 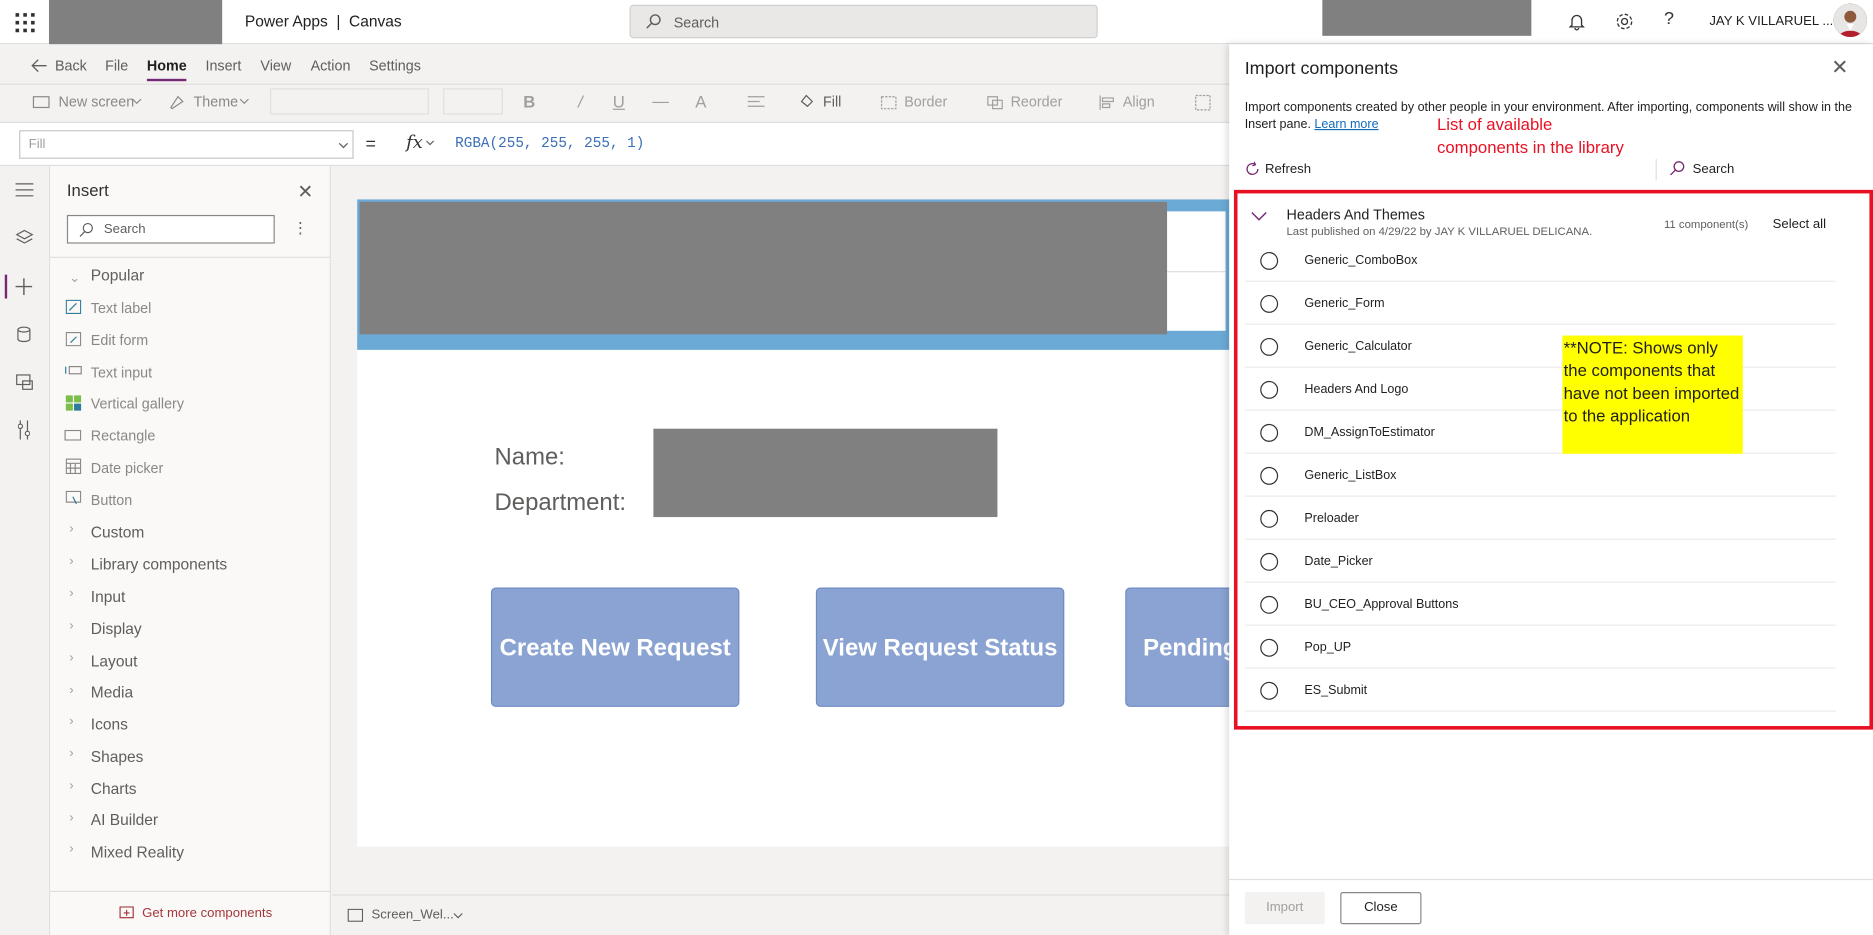 I want to click on category-popular: Popular, so click(x=118, y=275).